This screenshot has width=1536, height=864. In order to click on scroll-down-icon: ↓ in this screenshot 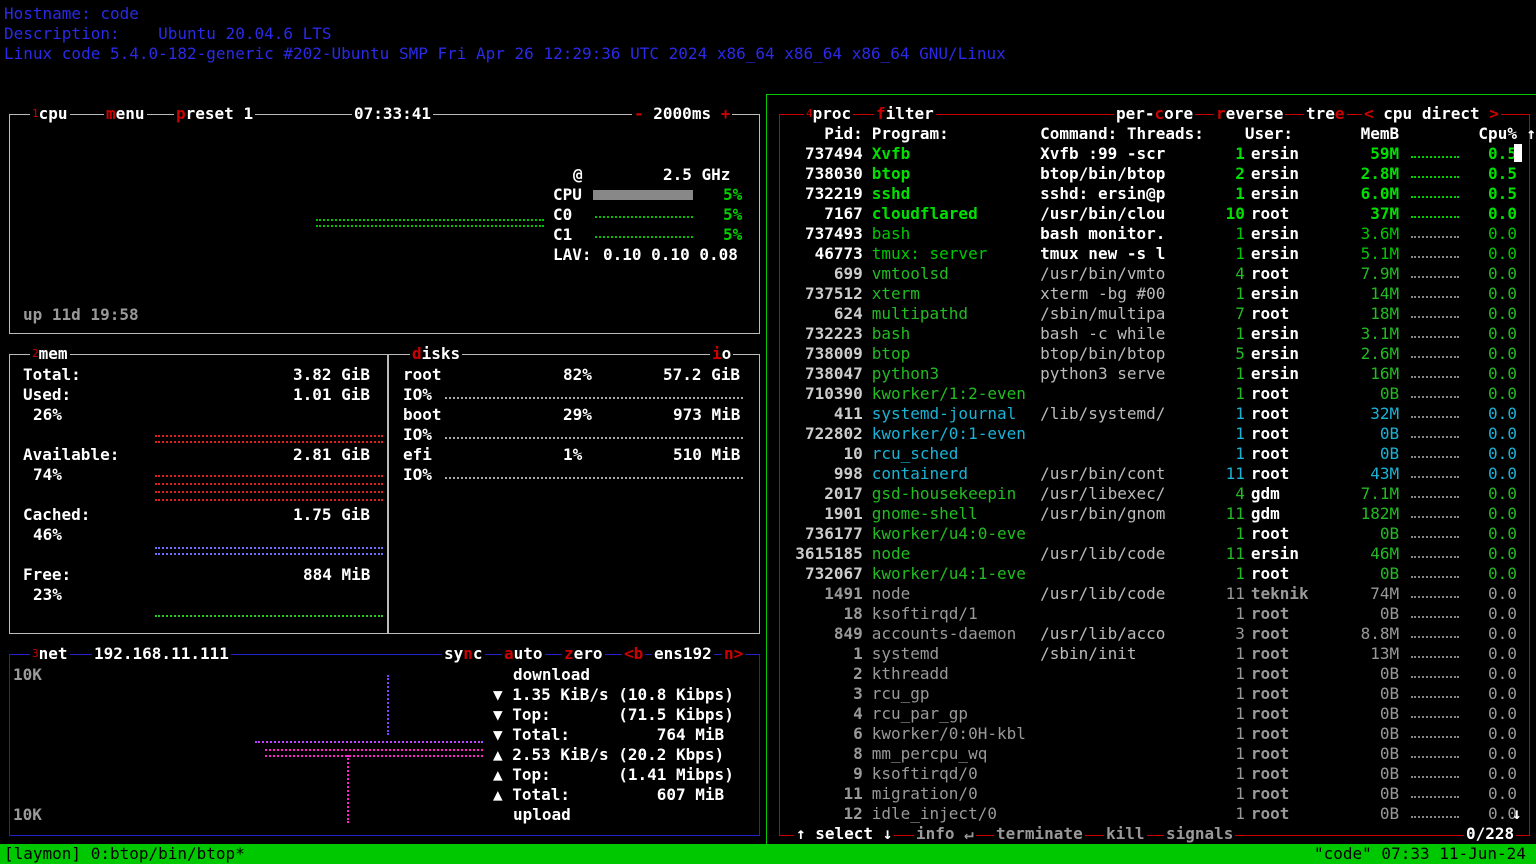, I will do `click(1517, 814)`.